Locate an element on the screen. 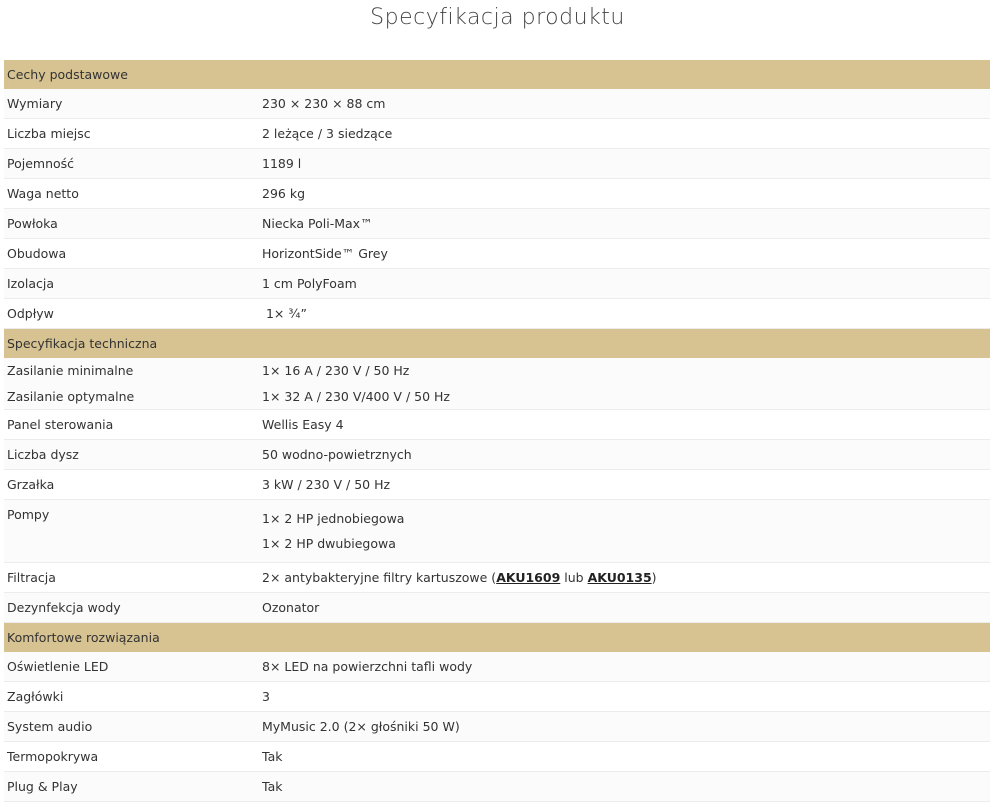 This screenshot has height=802, width=995. row-label: Panel sterowania is located at coordinates (131, 424).